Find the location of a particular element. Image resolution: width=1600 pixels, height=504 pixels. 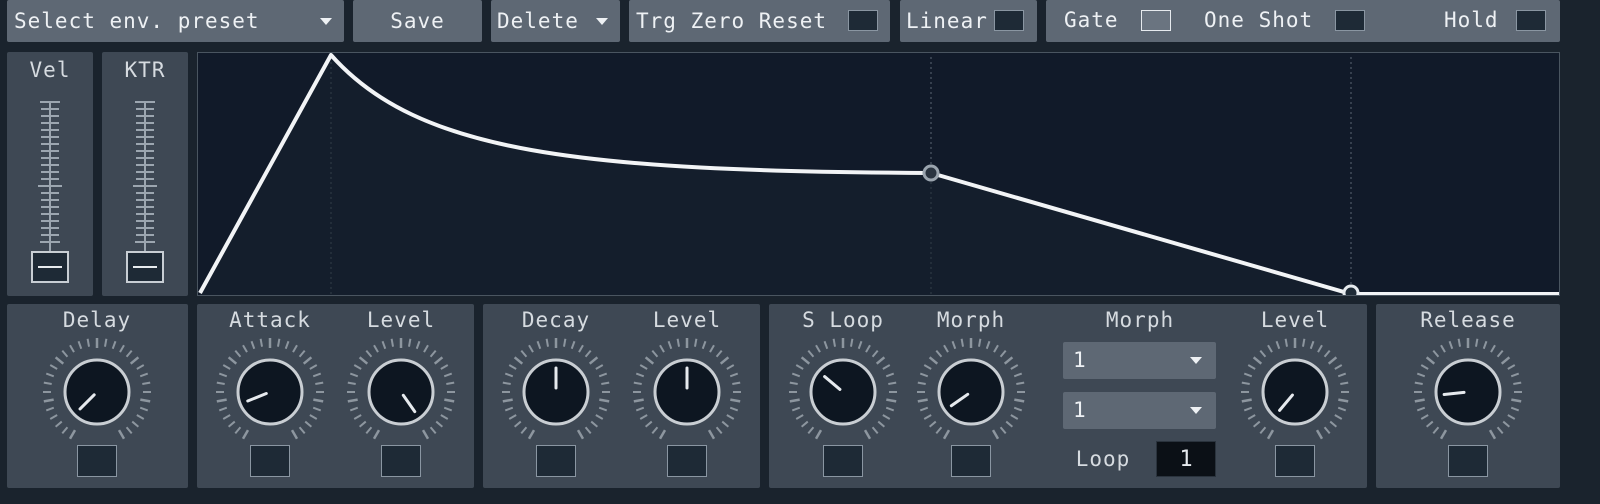

one-shot-label: One Shot is located at coordinates (1259, 20).